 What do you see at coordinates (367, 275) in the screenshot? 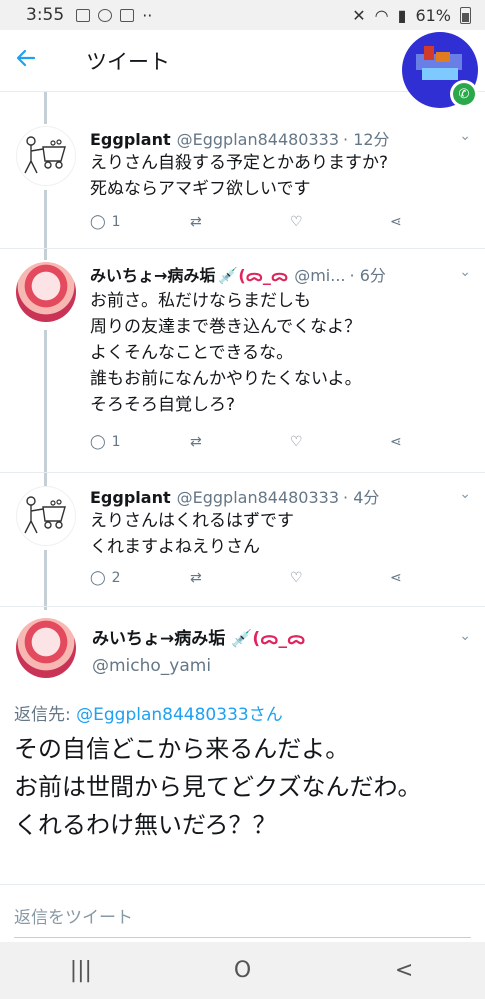
I see `tweet-time: · 6分` at bounding box center [367, 275].